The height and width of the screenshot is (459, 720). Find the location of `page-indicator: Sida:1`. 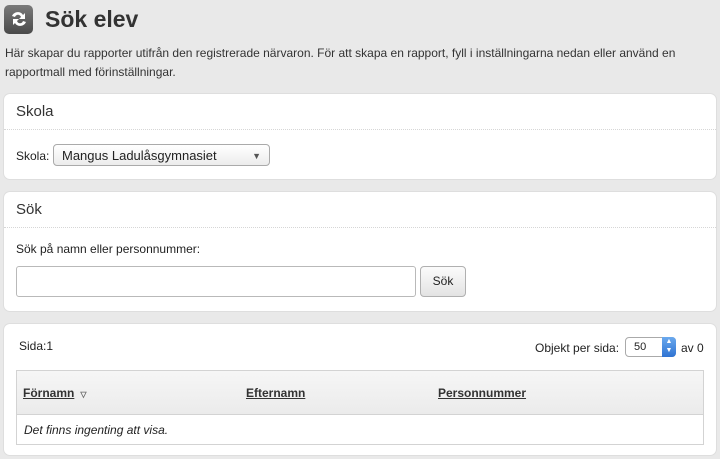

page-indicator: Sida:1 is located at coordinates (36, 346).